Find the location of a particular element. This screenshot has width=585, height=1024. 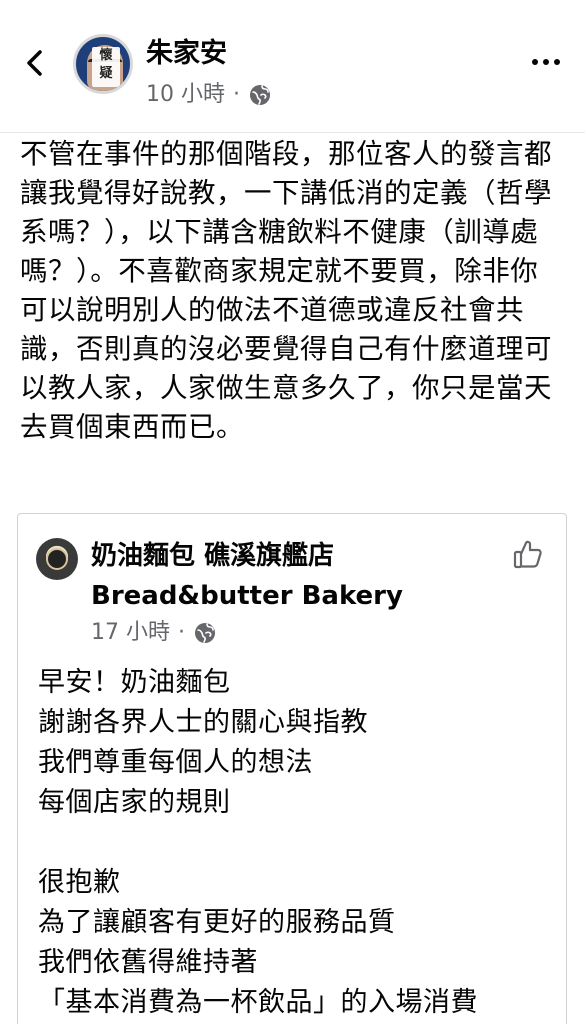

more-horizontal-icon is located at coordinates (546, 62).